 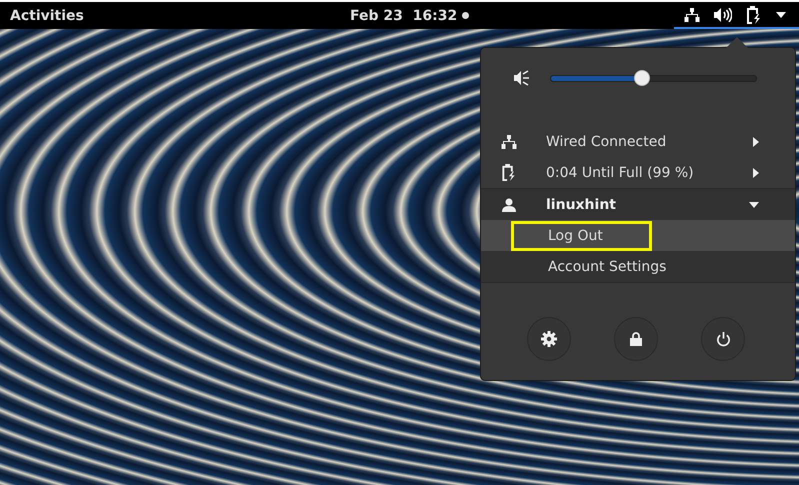 I want to click on power-icon, so click(x=723, y=339).